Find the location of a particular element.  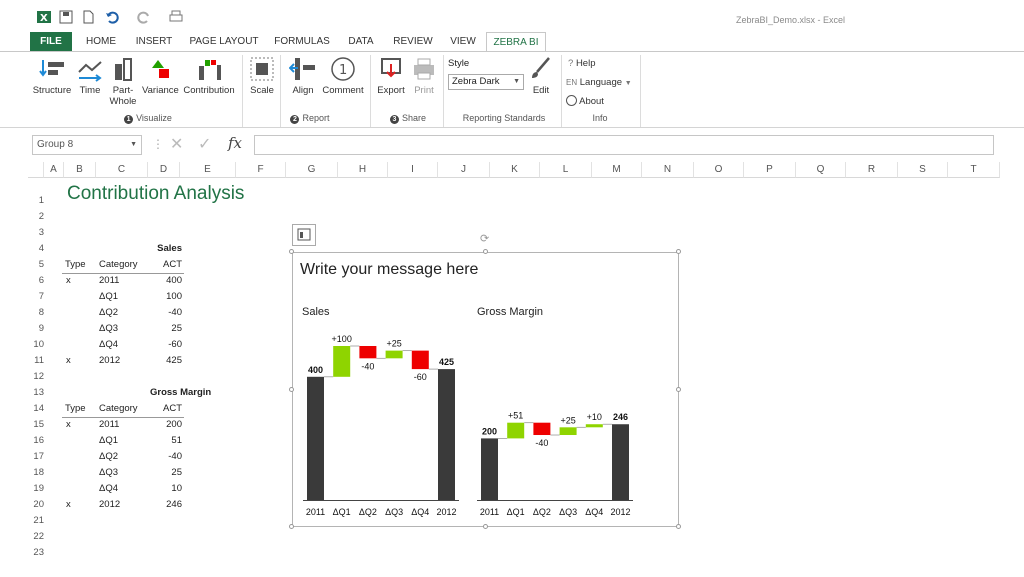

gross-margin-category-label-5: 2012 is located at coordinates (620, 512).